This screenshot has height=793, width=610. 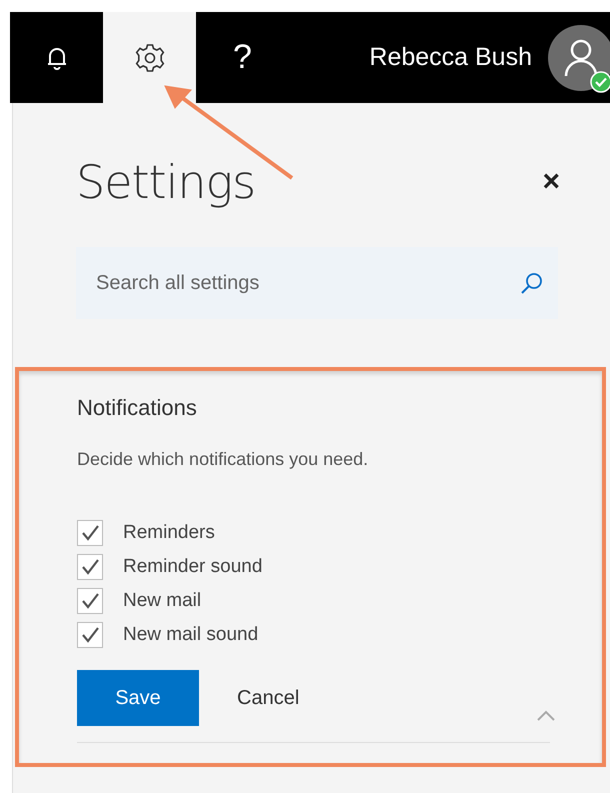 What do you see at coordinates (581, 58) in the screenshot?
I see `person-icon` at bounding box center [581, 58].